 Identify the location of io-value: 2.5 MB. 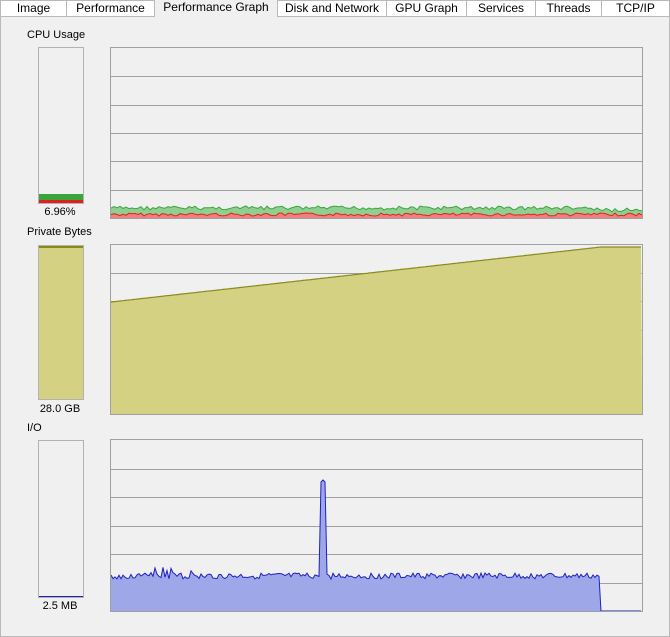
(60, 606).